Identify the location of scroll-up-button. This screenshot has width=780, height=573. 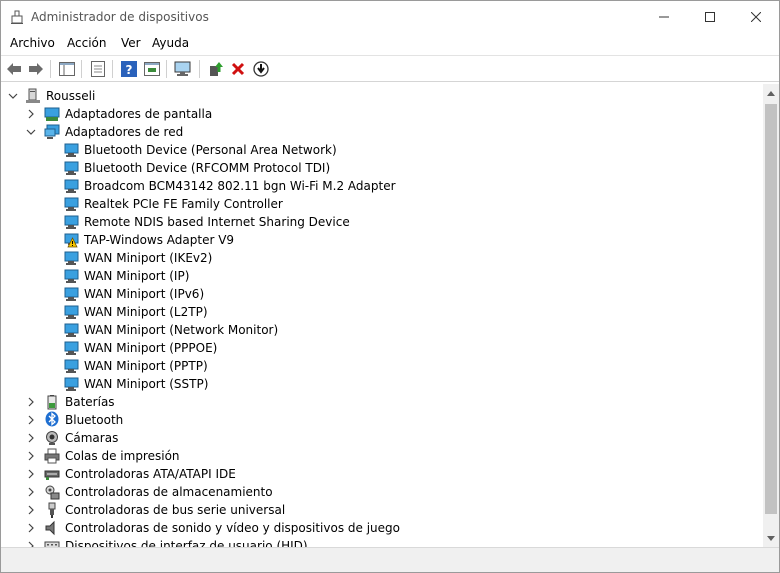
(771, 92).